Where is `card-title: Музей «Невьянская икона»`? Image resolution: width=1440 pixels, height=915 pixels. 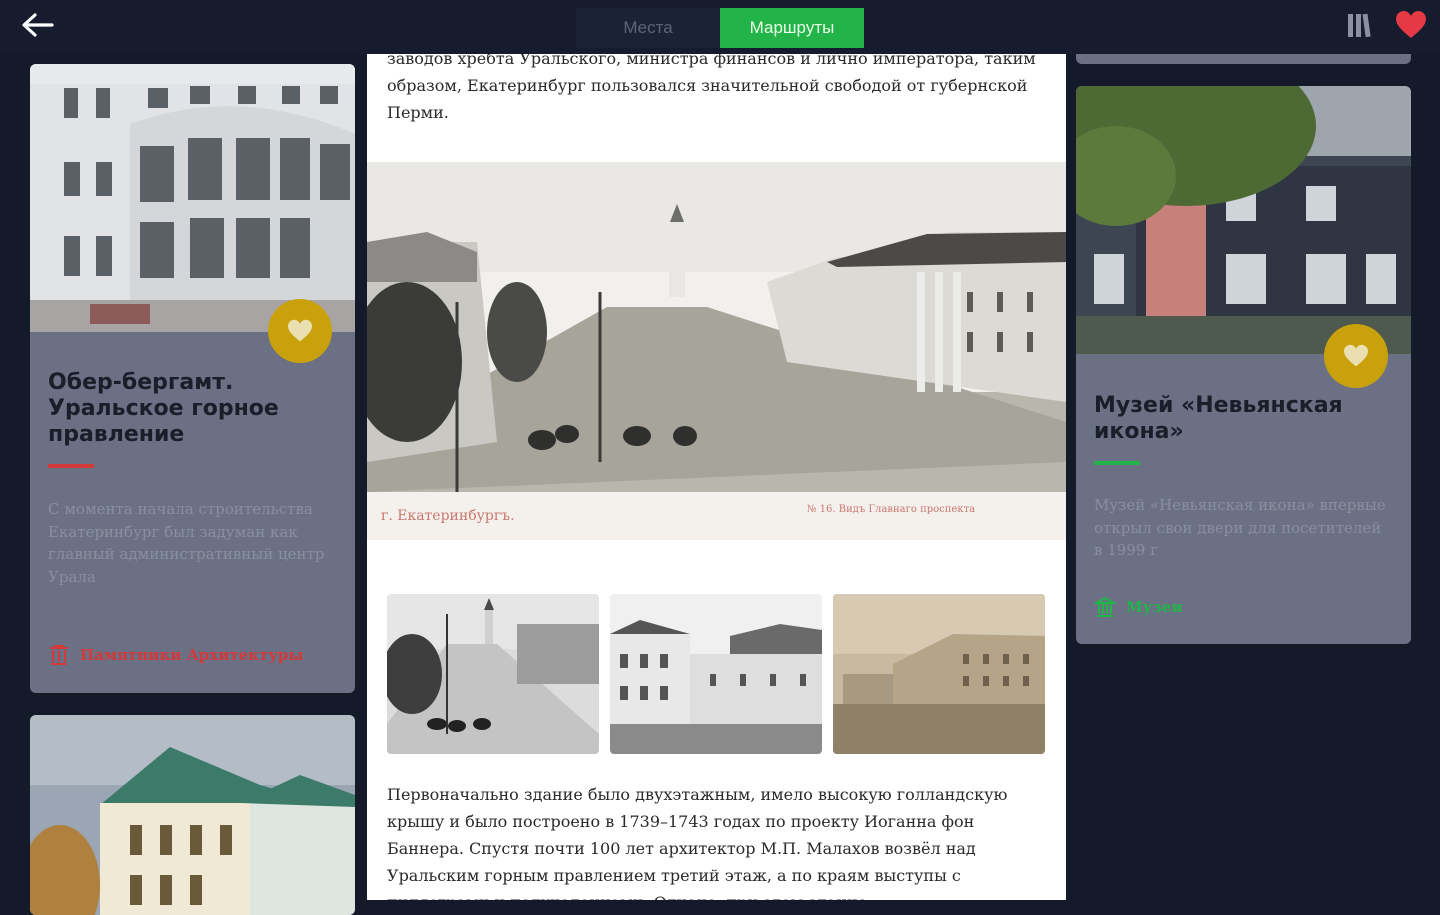
card-title: Музей «Невьянская икона» is located at coordinates (1218, 418).